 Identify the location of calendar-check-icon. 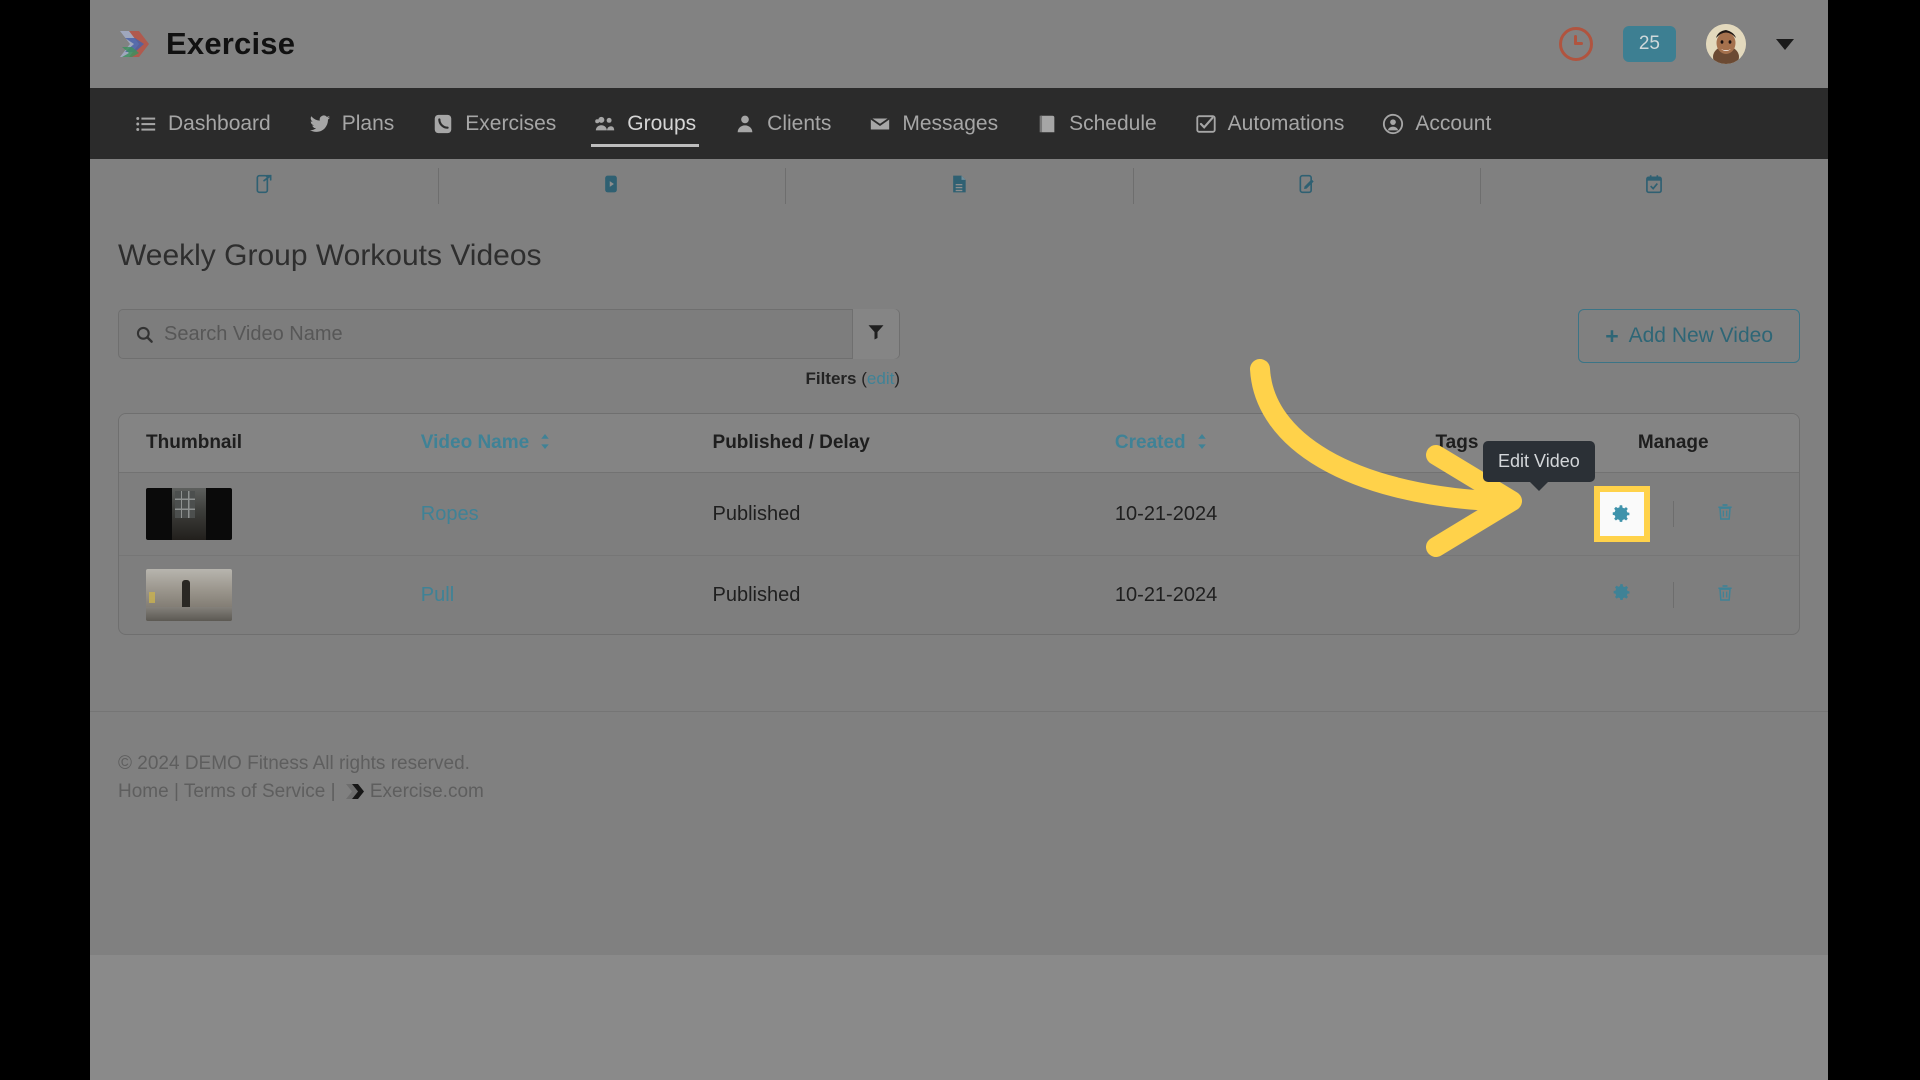
(1654, 186).